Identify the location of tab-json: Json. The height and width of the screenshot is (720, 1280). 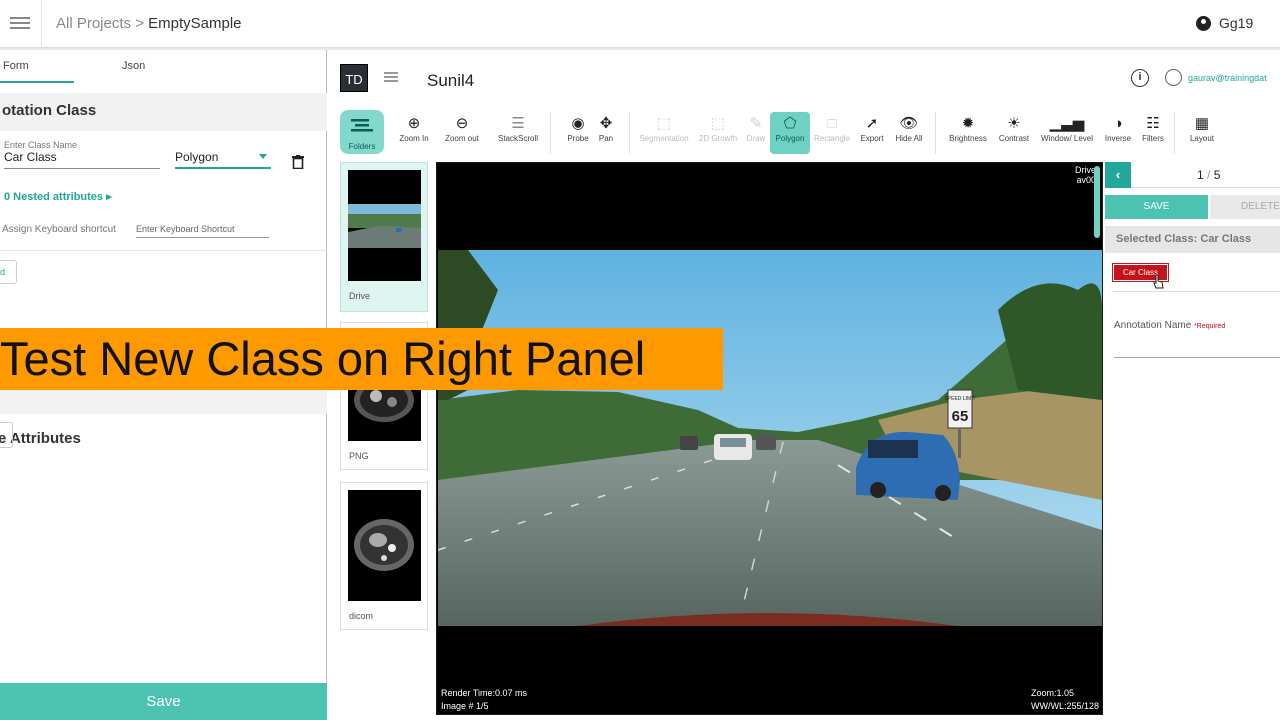
(133, 66).